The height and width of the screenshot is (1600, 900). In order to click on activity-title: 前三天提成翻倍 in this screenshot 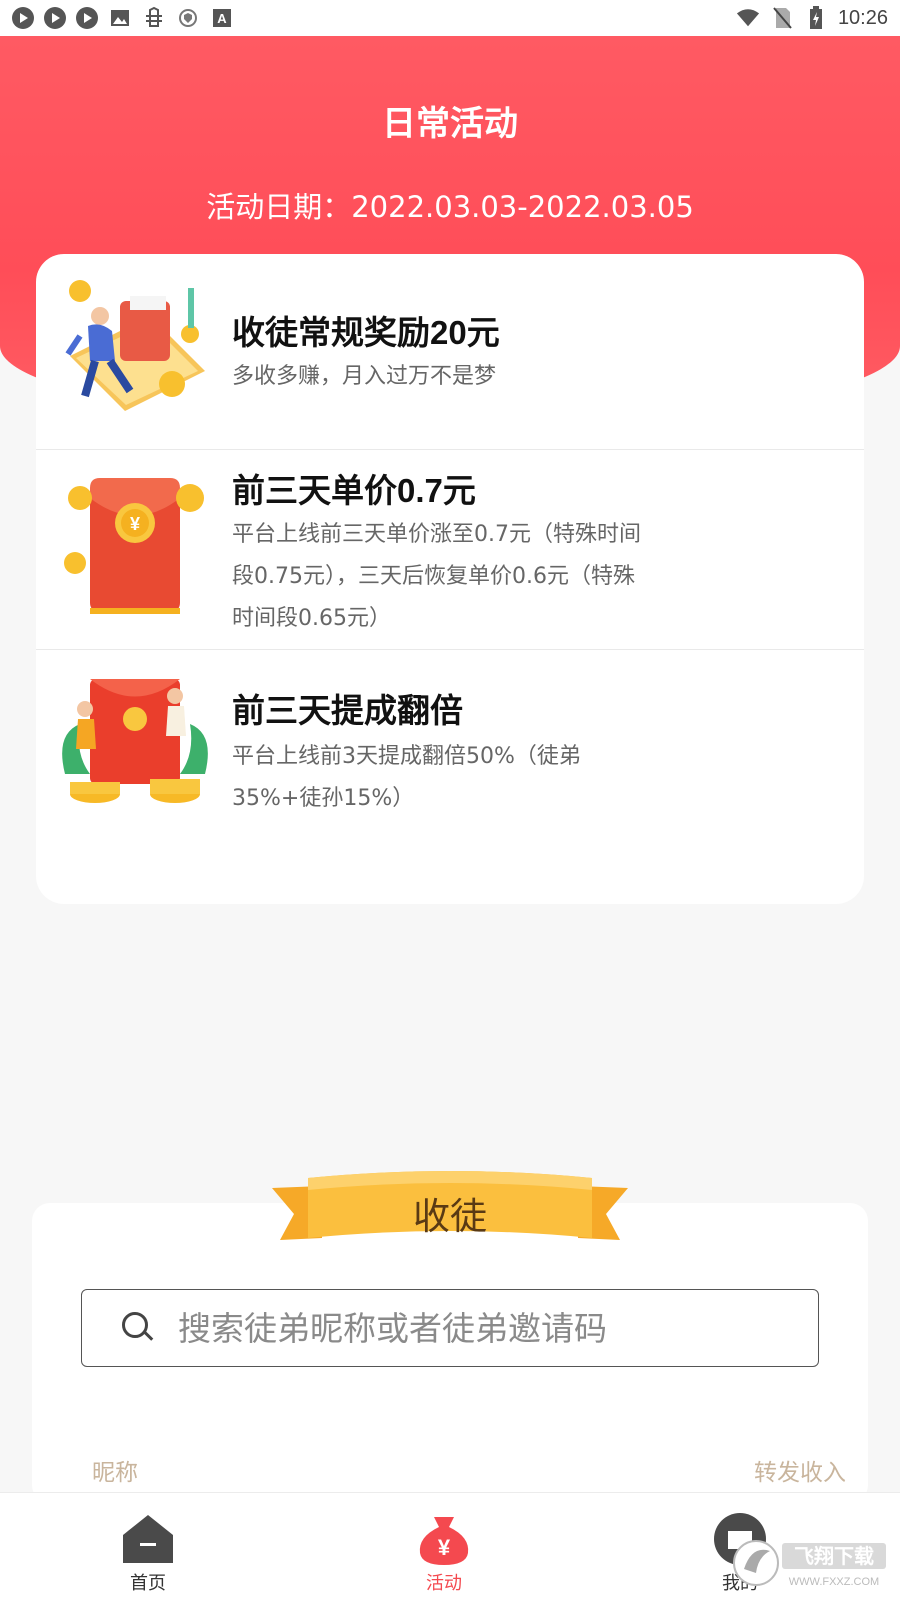, I will do `click(347, 710)`.